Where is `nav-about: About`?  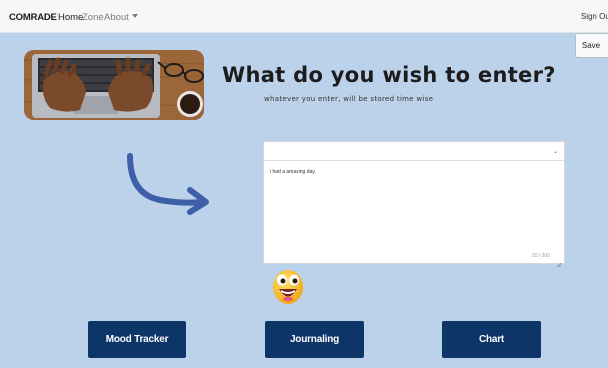
nav-about: About is located at coordinates (121, 17).